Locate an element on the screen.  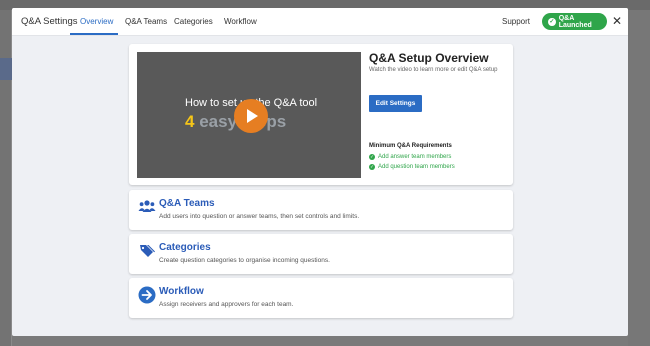
workflow-title: Workflow is located at coordinates (181, 291).